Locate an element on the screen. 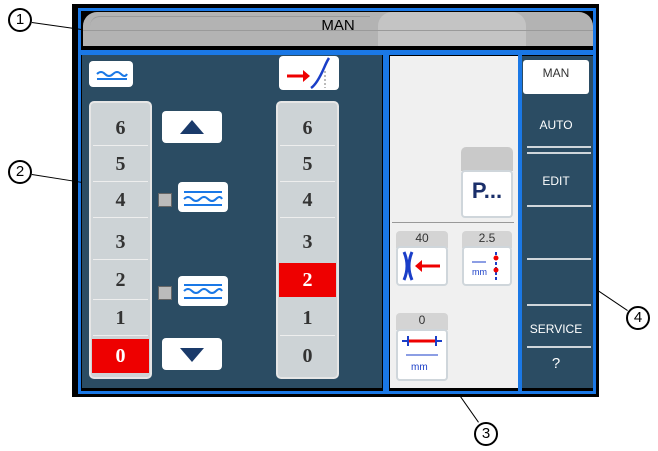  triangle-up-icon is located at coordinates (192, 127).